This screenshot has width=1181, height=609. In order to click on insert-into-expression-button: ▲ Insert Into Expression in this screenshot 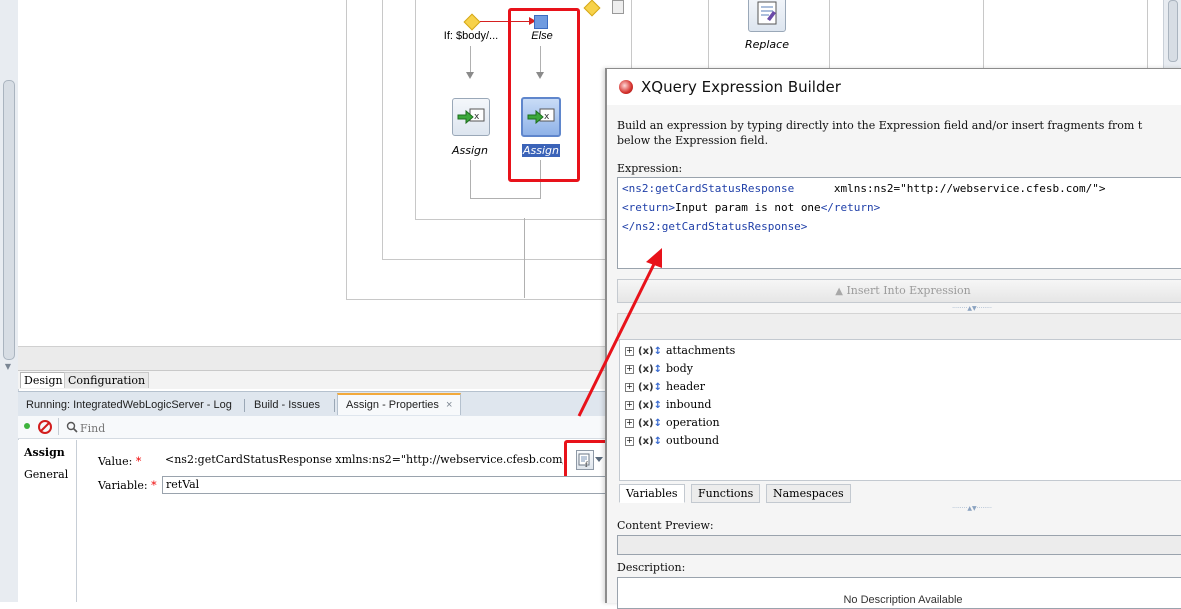, I will do `click(899, 291)`.